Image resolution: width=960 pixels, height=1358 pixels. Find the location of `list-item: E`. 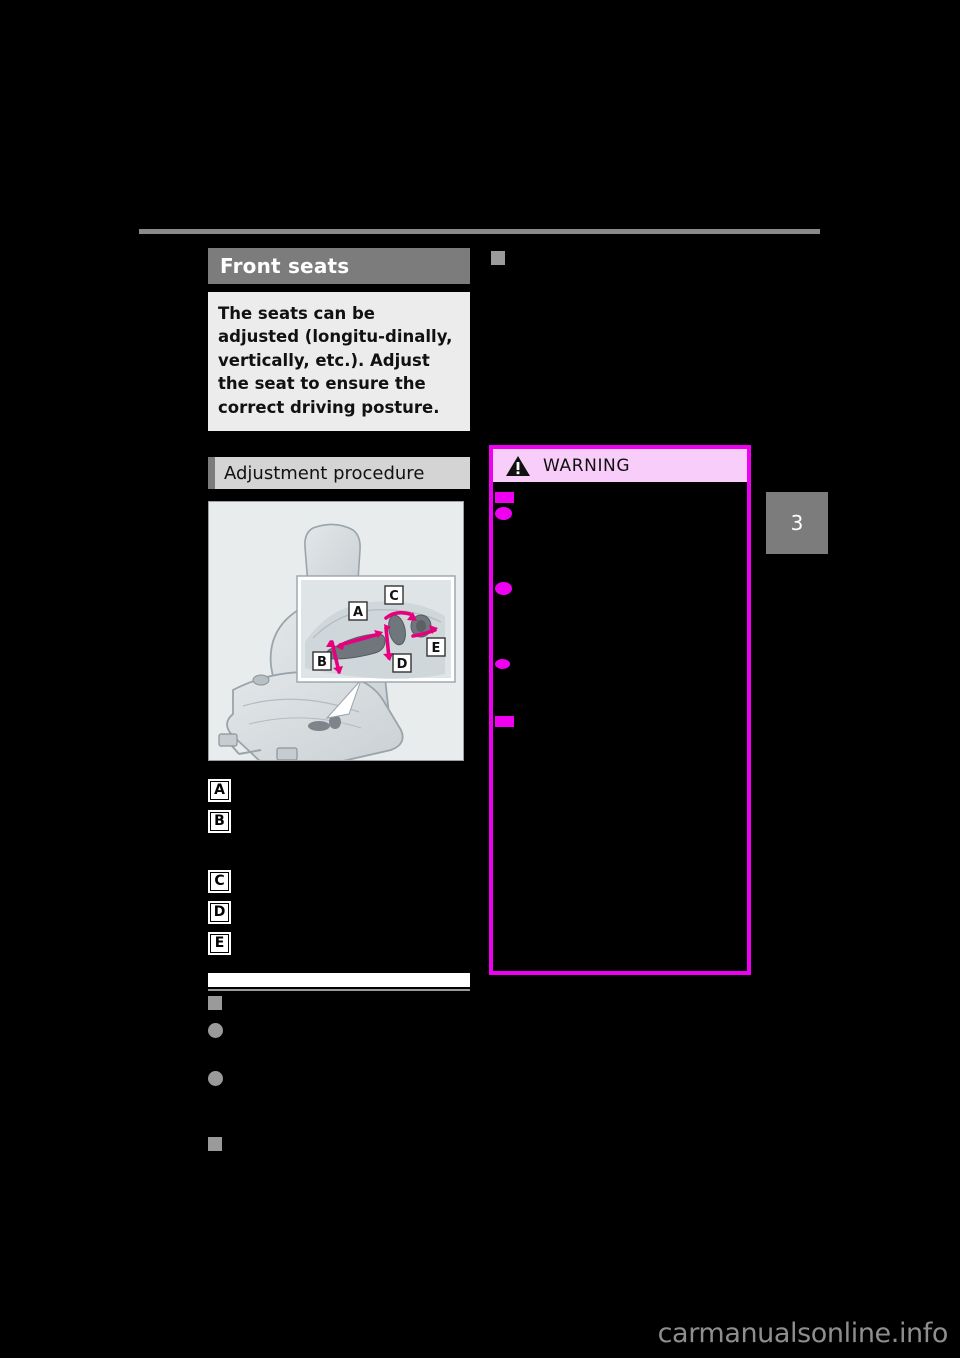

list-item: E is located at coordinates (339, 944).